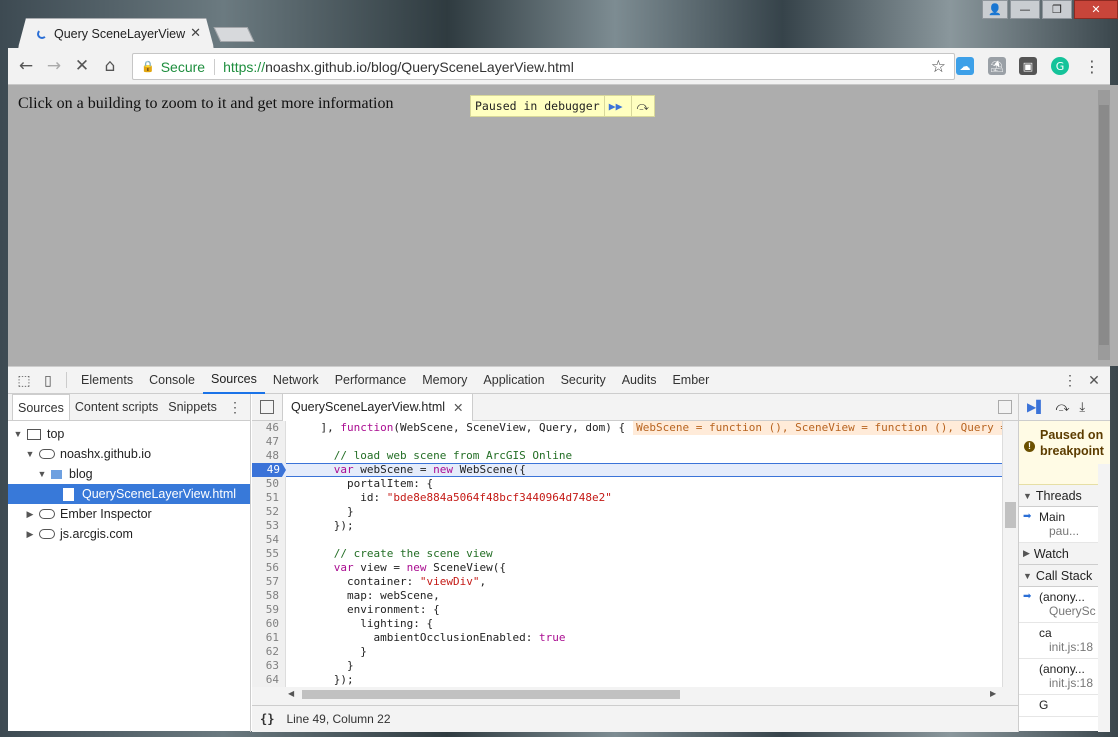  What do you see at coordinates (107, 380) in the screenshot?
I see `tab-elements: Elements` at bounding box center [107, 380].